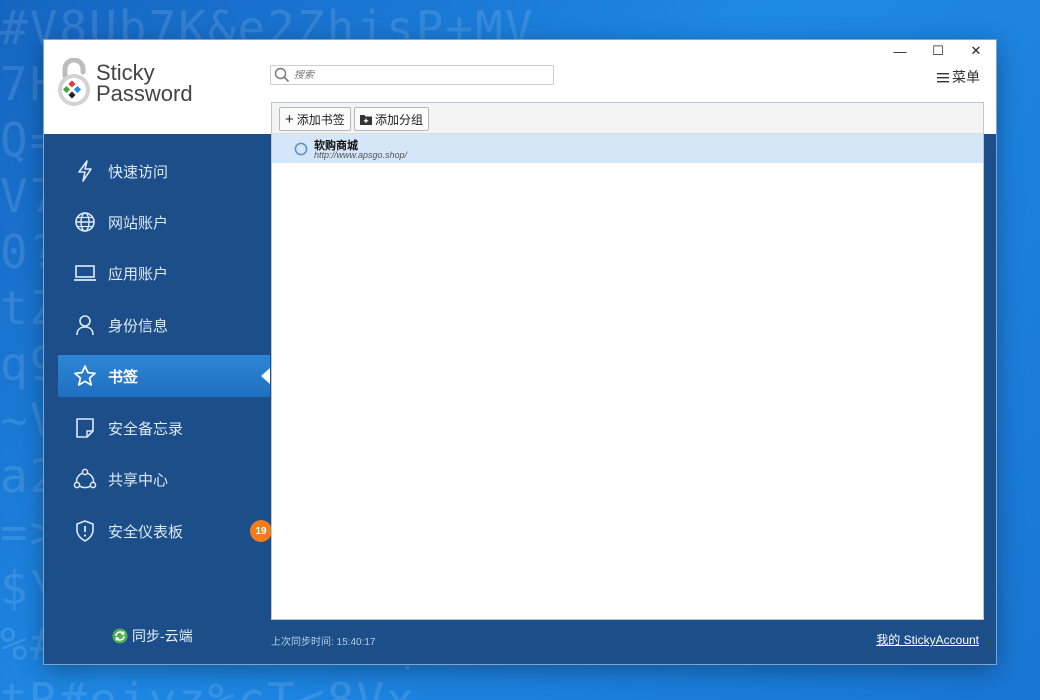 This screenshot has height=700, width=1040. I want to click on logo-wordmark: Sticky Password, so click(144, 84).